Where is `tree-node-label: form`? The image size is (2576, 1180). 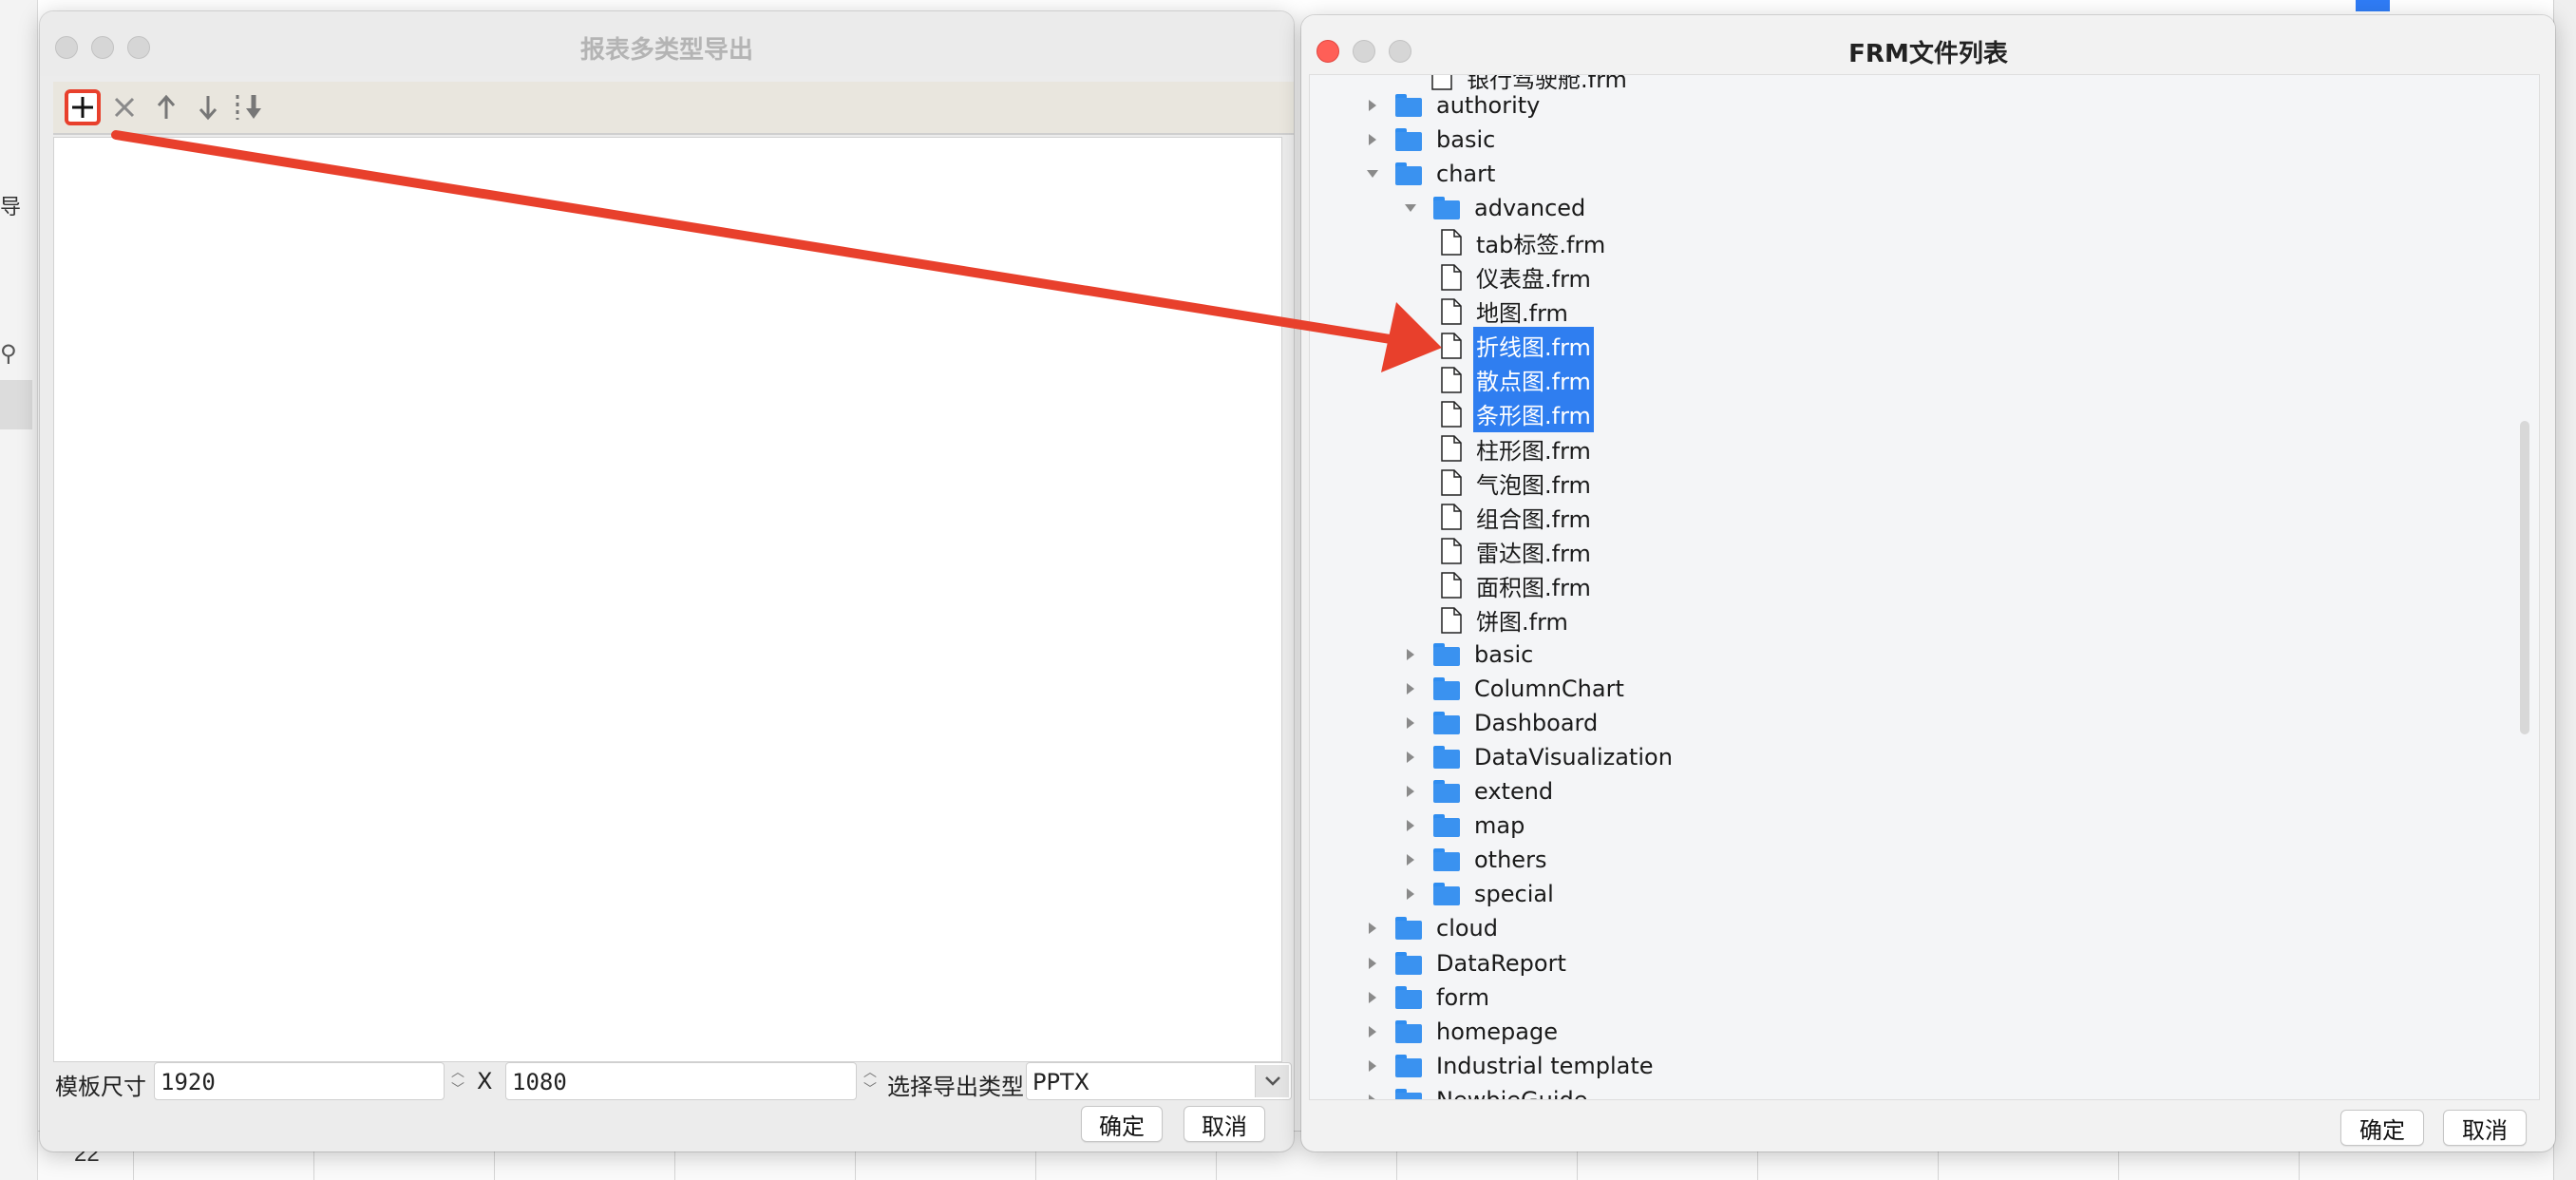 tree-node-label: form is located at coordinates (1462, 997).